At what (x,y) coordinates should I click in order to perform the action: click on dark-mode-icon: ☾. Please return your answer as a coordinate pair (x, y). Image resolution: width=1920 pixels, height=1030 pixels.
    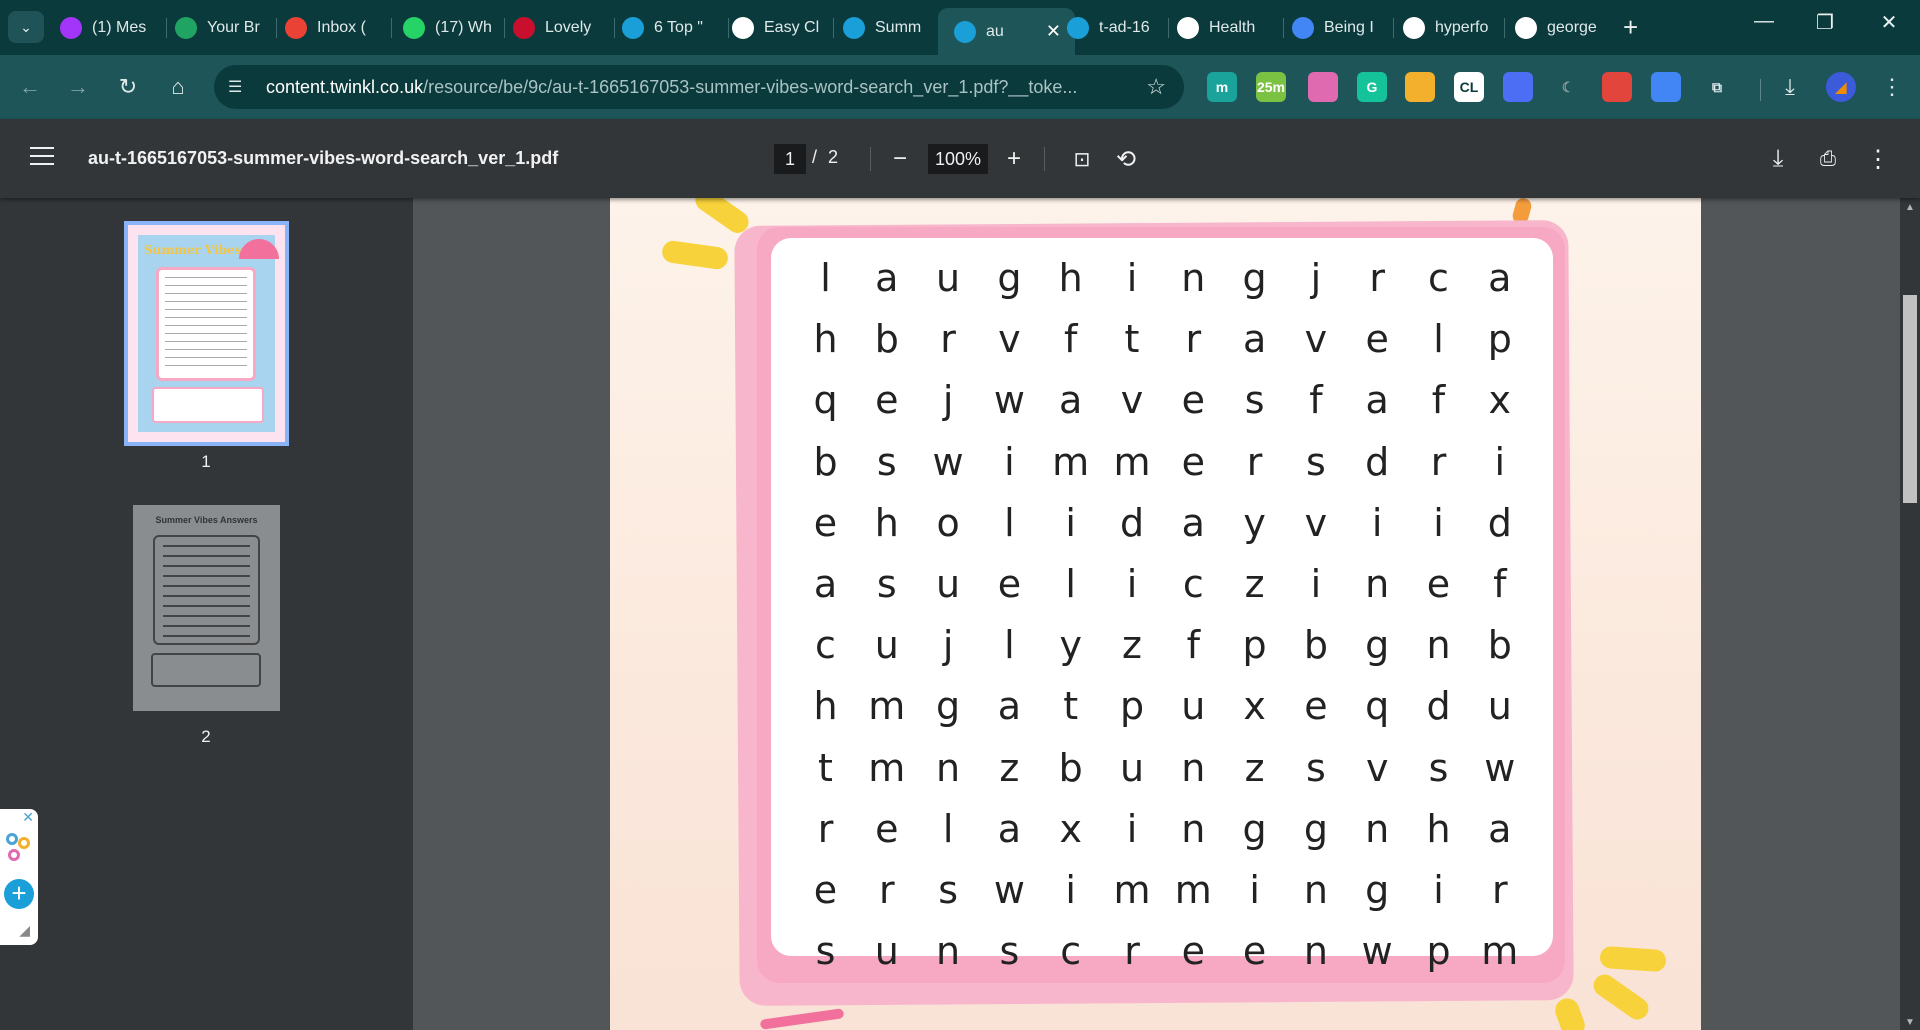
    Looking at the image, I should click on (1568, 87).